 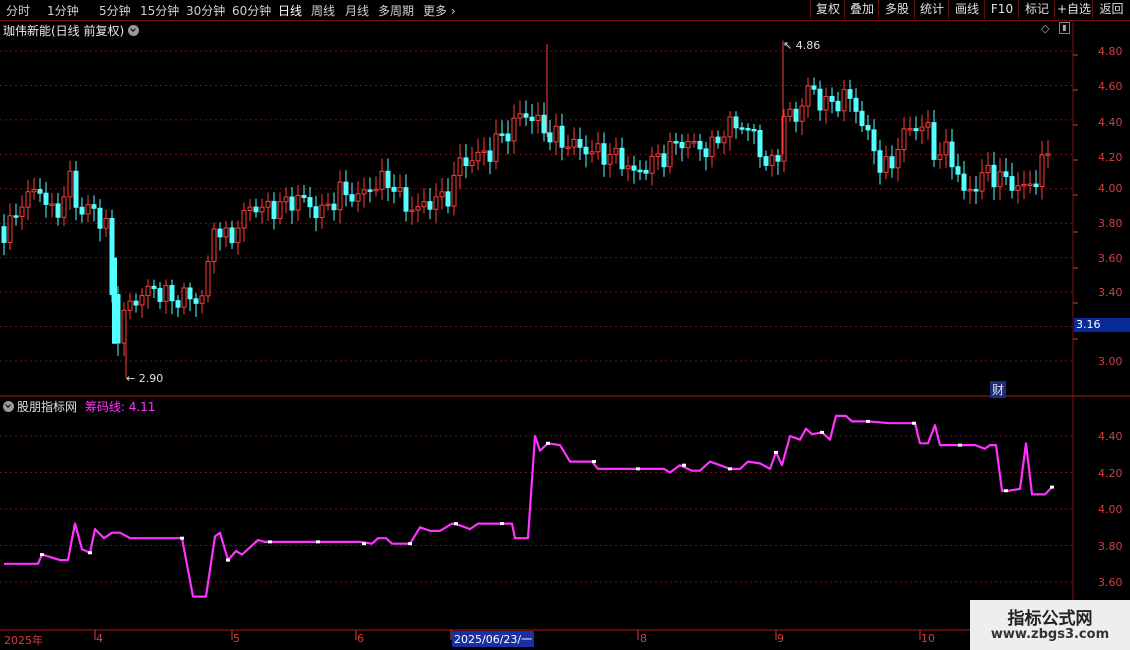 What do you see at coordinates (1110, 86) in the screenshot?
I see `y-axis-label: 4.60` at bounding box center [1110, 86].